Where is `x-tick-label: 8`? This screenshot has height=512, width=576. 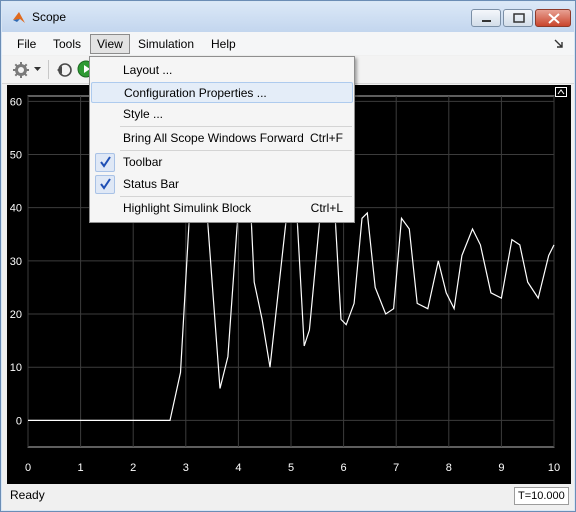
x-tick-label: 8 is located at coordinates (449, 468).